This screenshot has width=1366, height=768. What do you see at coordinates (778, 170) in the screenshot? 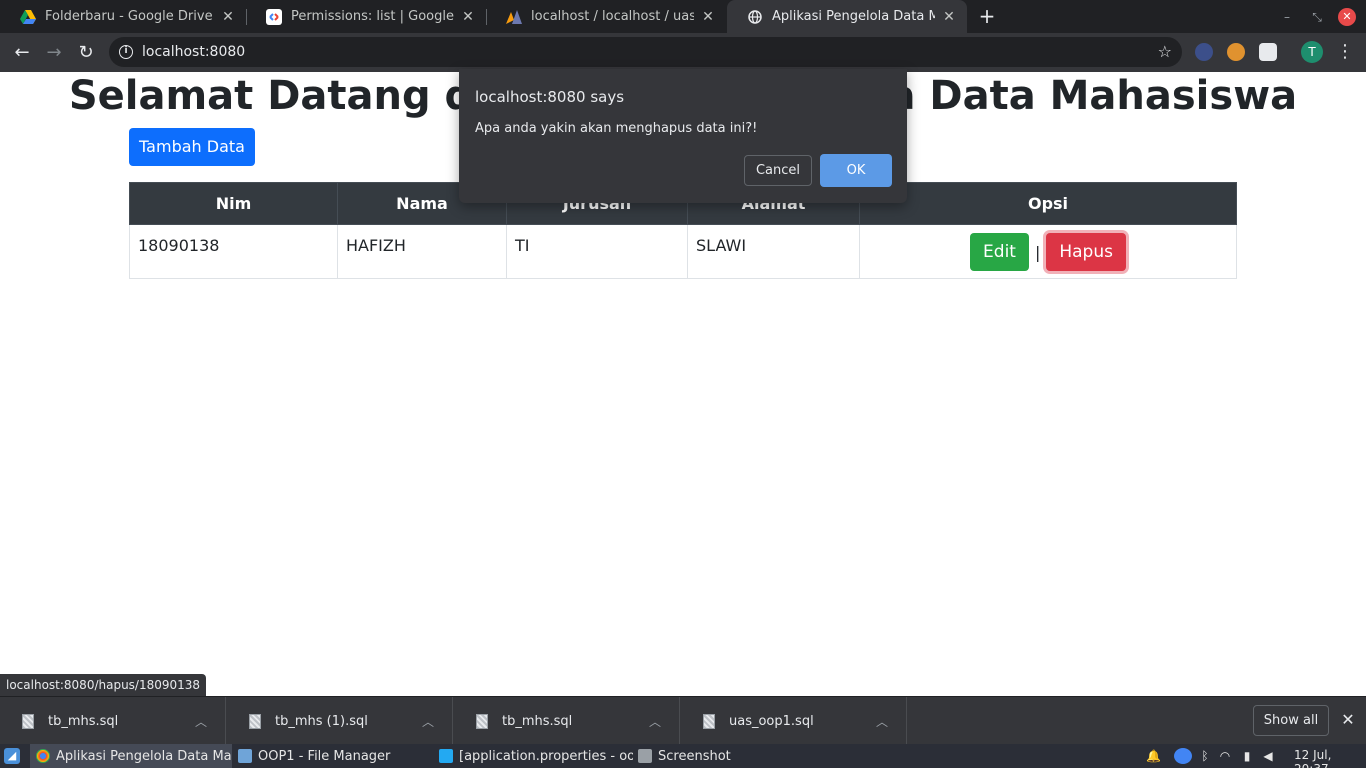
I see `cancel-button: Cancel` at bounding box center [778, 170].